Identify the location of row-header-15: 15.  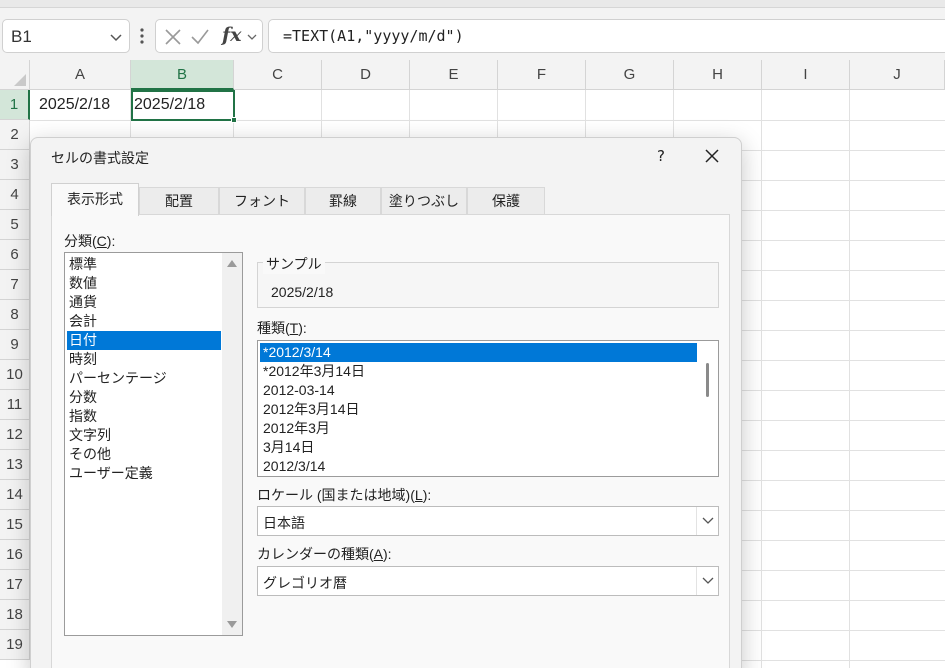
(15, 525).